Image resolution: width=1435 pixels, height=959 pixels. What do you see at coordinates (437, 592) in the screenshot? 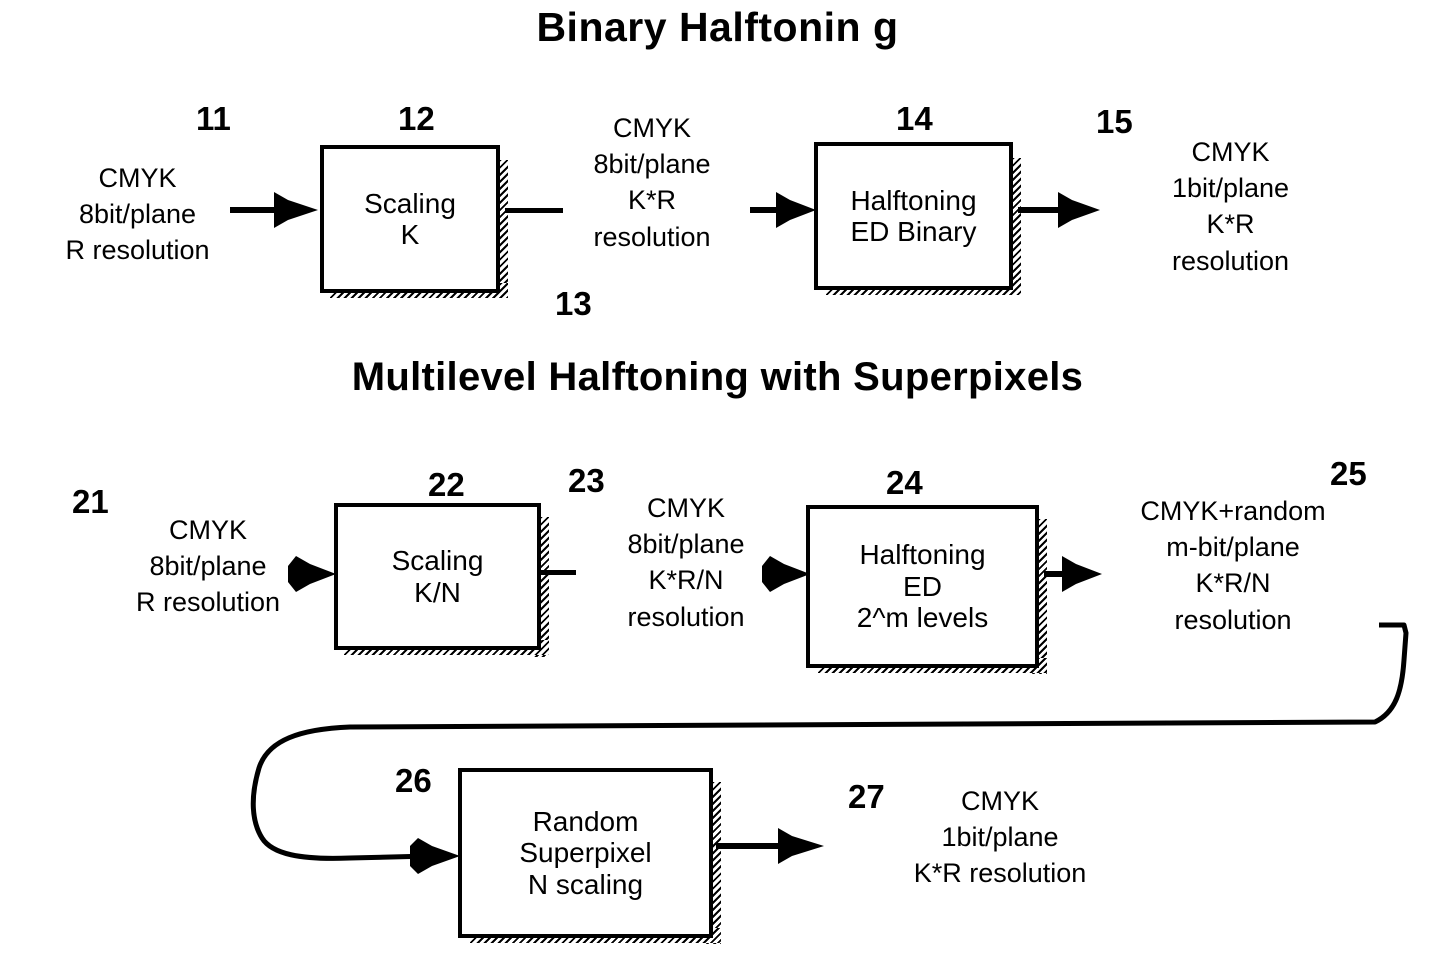
I see `box-22-line-2: K/N` at bounding box center [437, 592].